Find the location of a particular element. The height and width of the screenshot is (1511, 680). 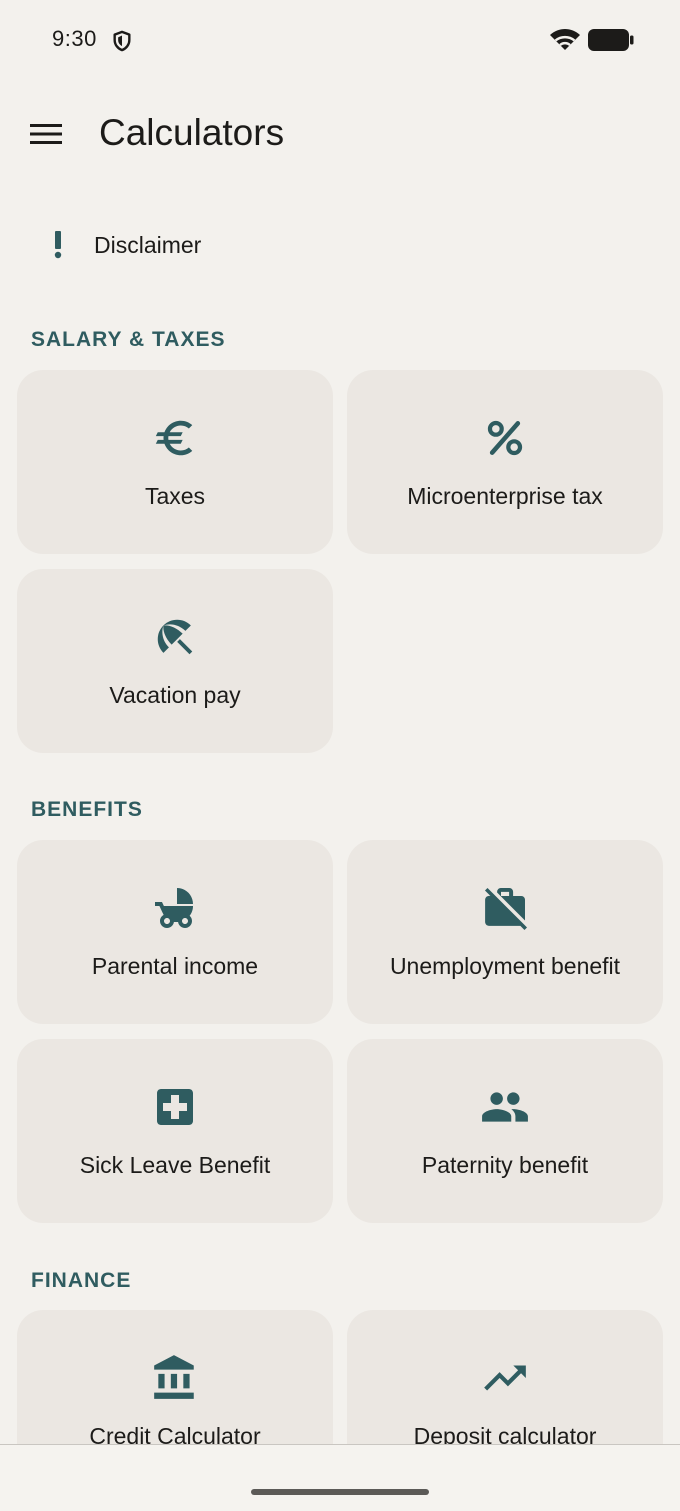

priority-high-icon is located at coordinates (58, 245).